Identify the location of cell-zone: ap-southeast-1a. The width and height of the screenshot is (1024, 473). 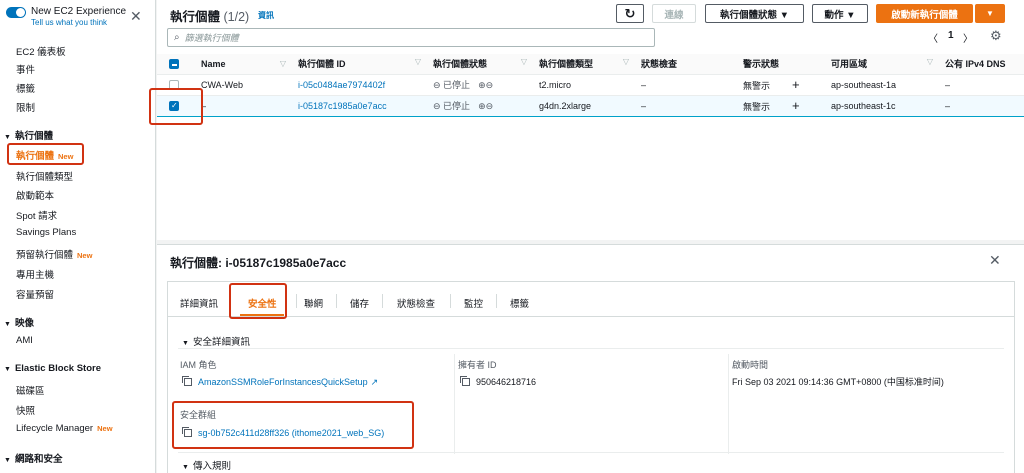
(882, 85).